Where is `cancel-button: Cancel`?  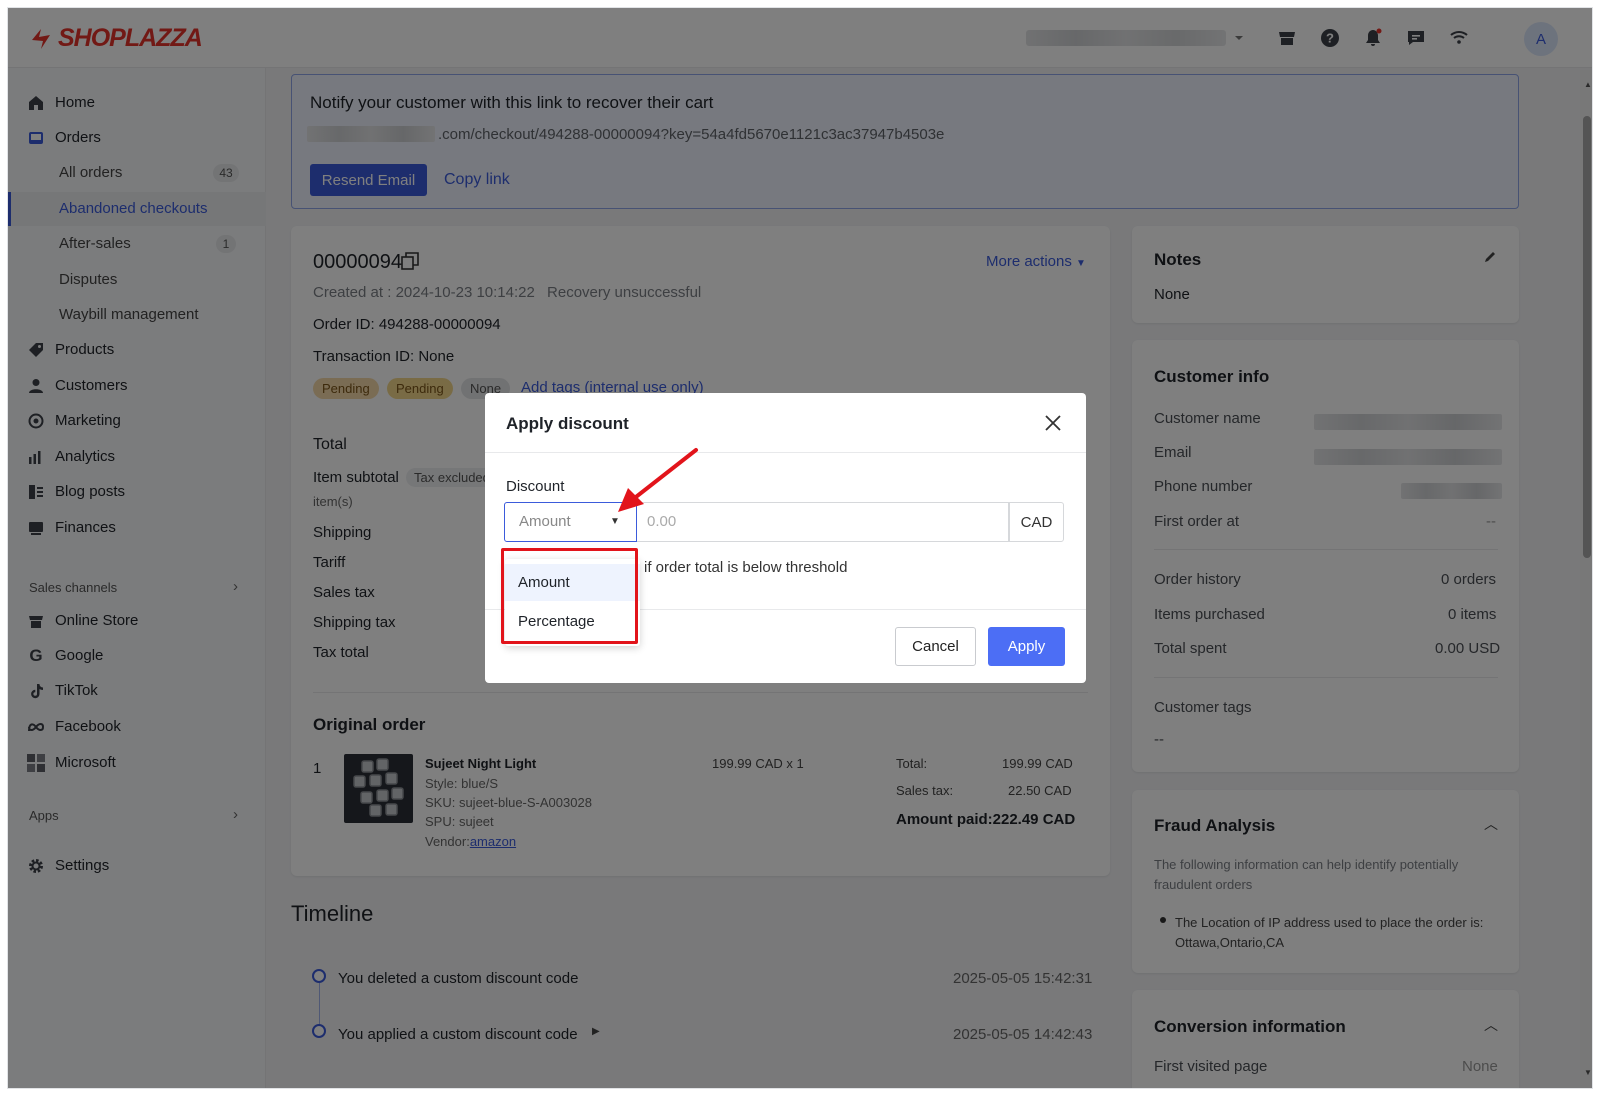
cancel-button: Cancel is located at coordinates (935, 646).